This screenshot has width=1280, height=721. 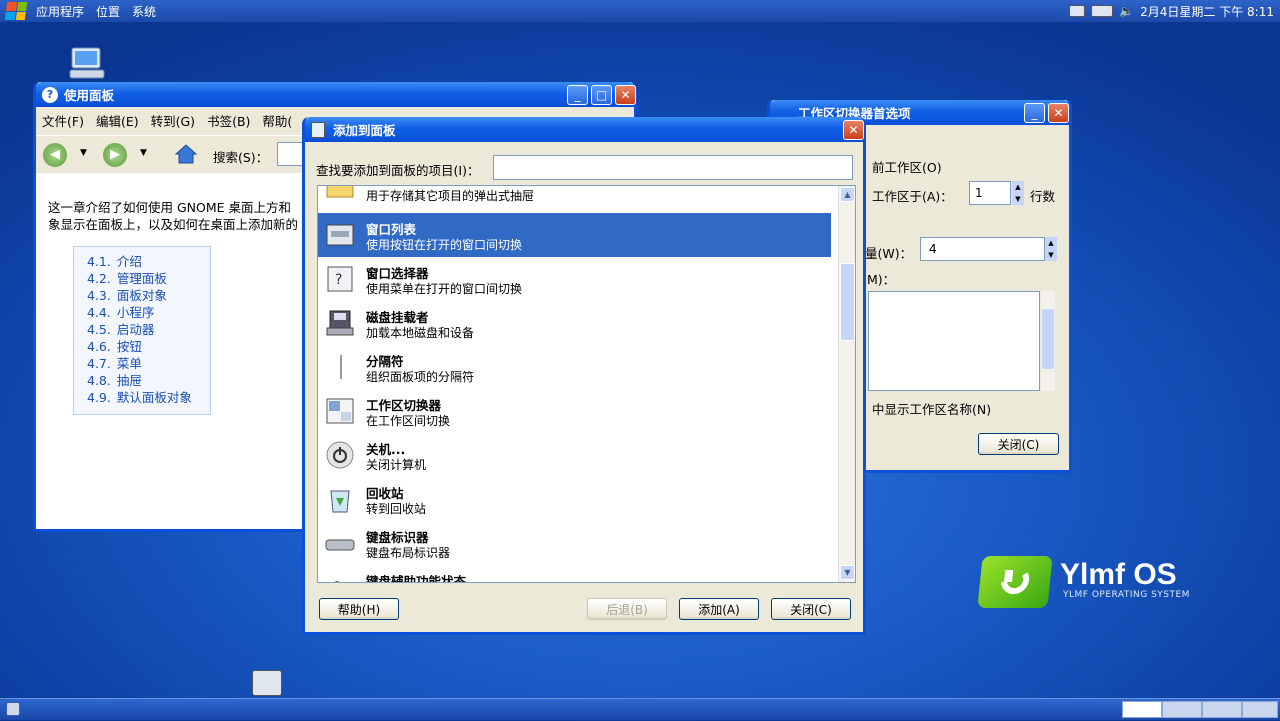 I want to click on show-names-checkbox: 中显示工作区名称(N), so click(x=931, y=408).